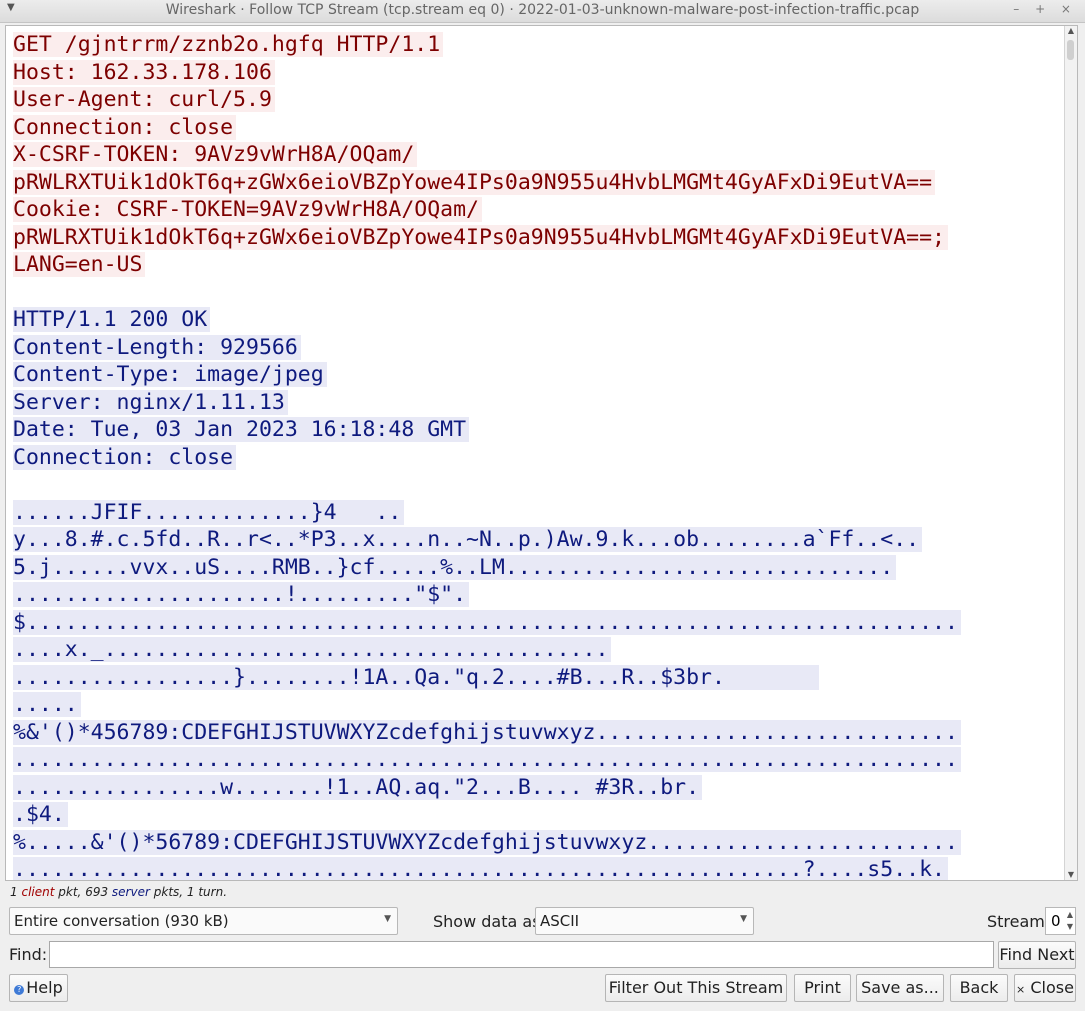  Describe the element at coordinates (822, 988) in the screenshot. I see `print-button: Print` at that location.